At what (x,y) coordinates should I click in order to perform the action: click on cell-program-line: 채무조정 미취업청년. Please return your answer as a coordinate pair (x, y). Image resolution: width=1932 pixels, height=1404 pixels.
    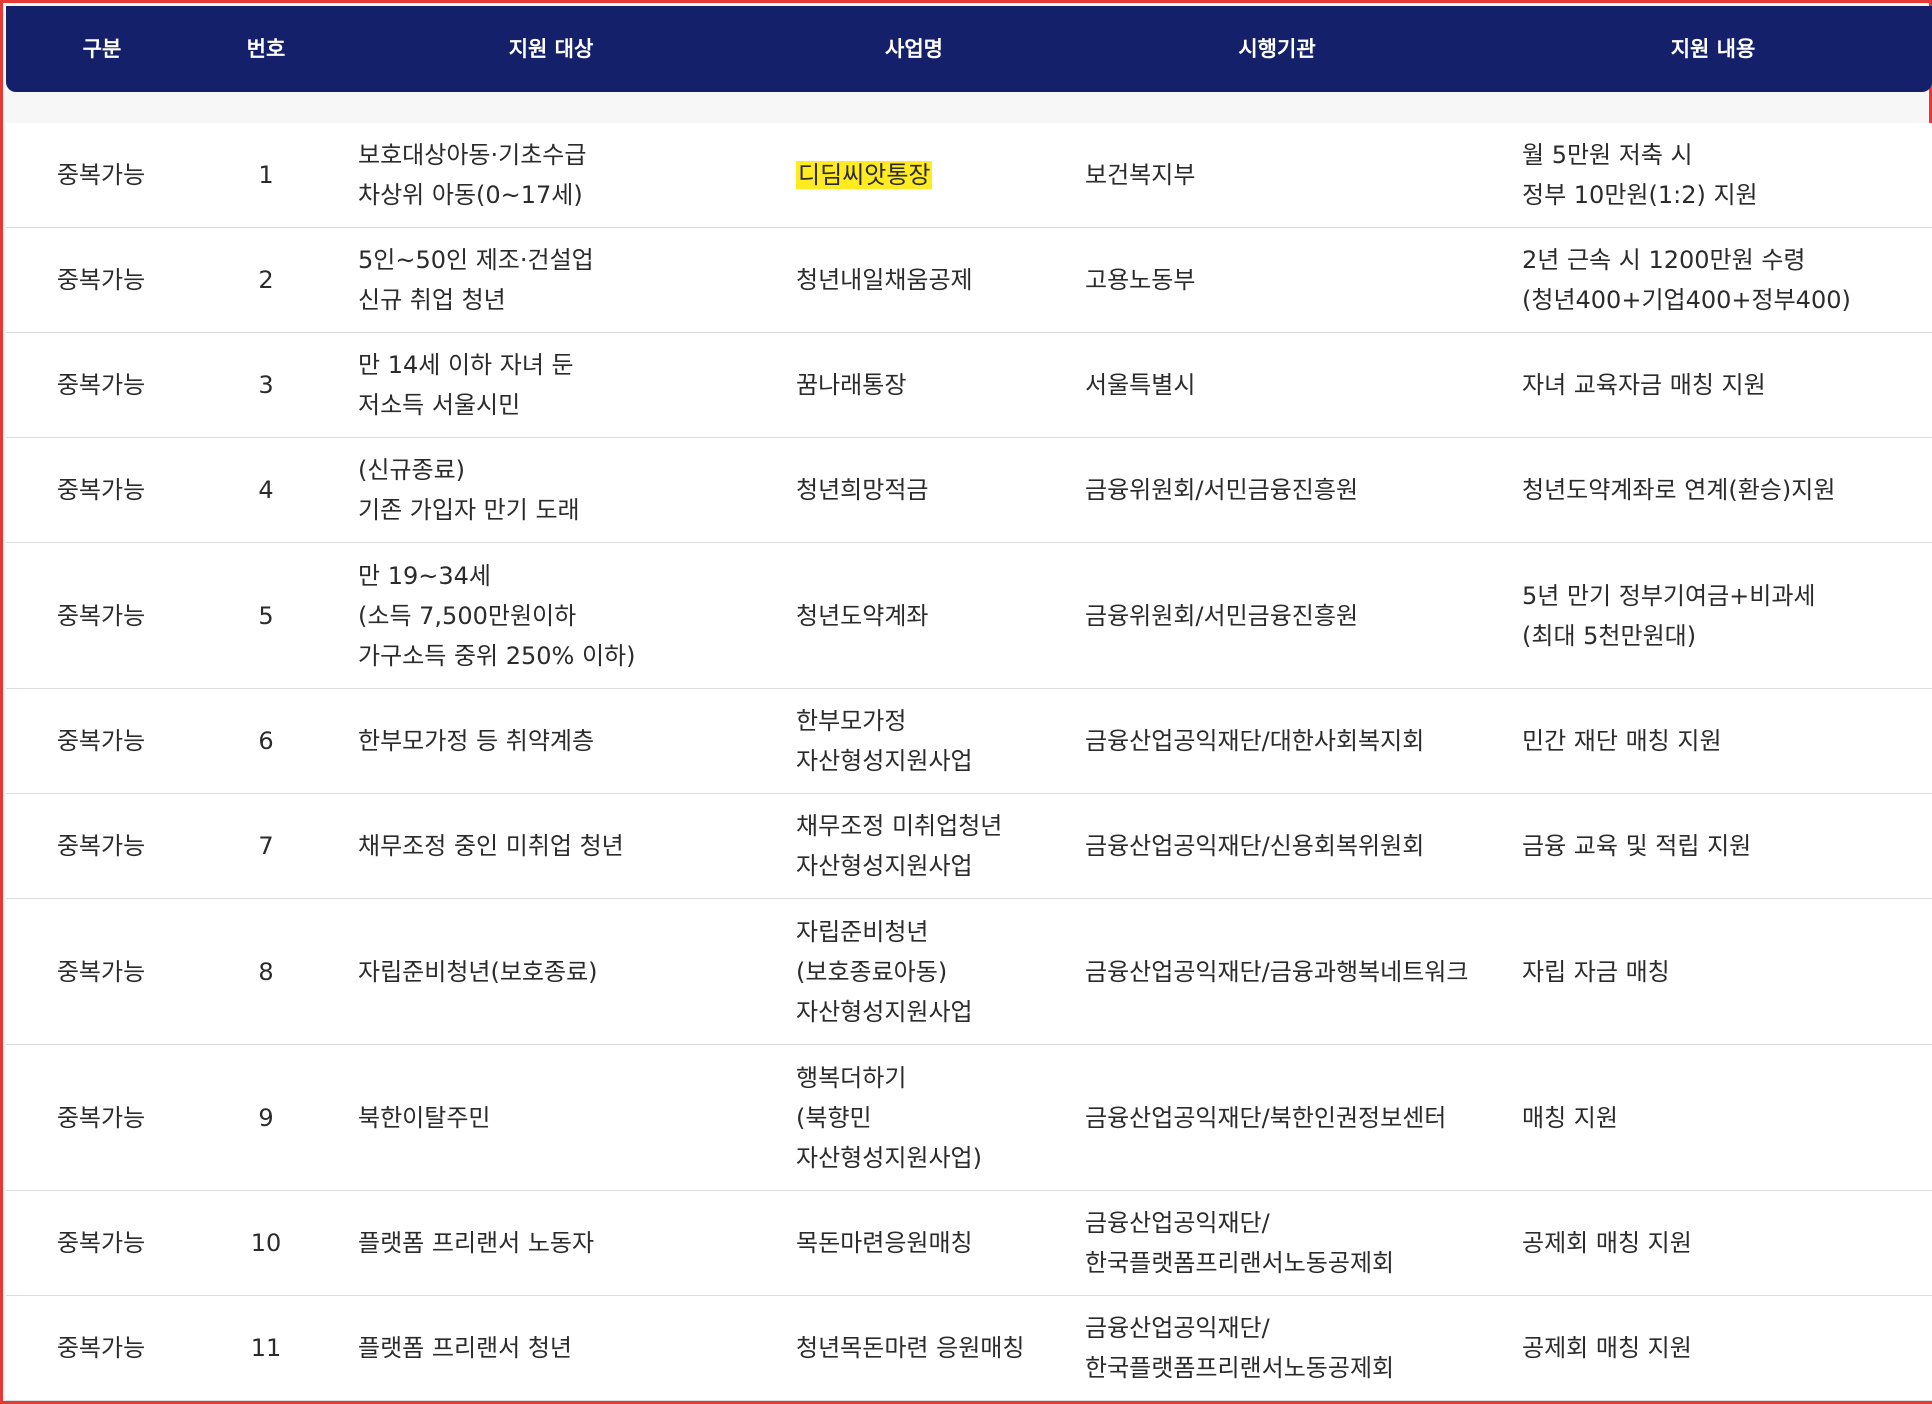
    Looking at the image, I should click on (899, 826).